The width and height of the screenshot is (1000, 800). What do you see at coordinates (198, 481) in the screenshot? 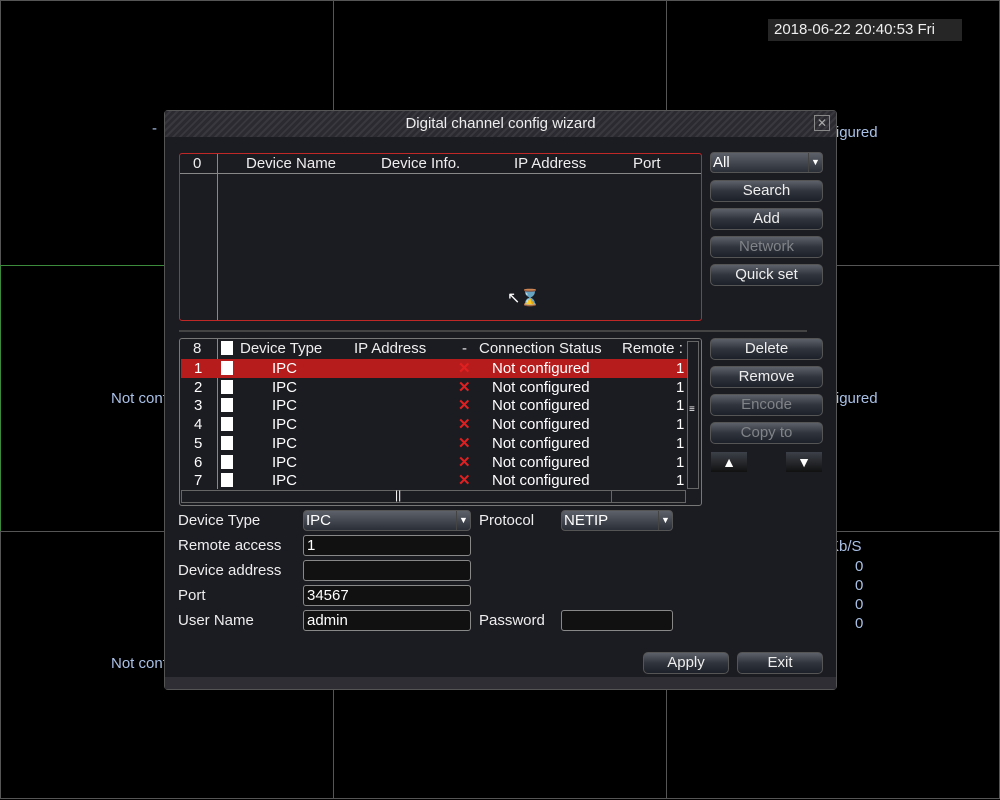
I see `channel-number: 7` at bounding box center [198, 481].